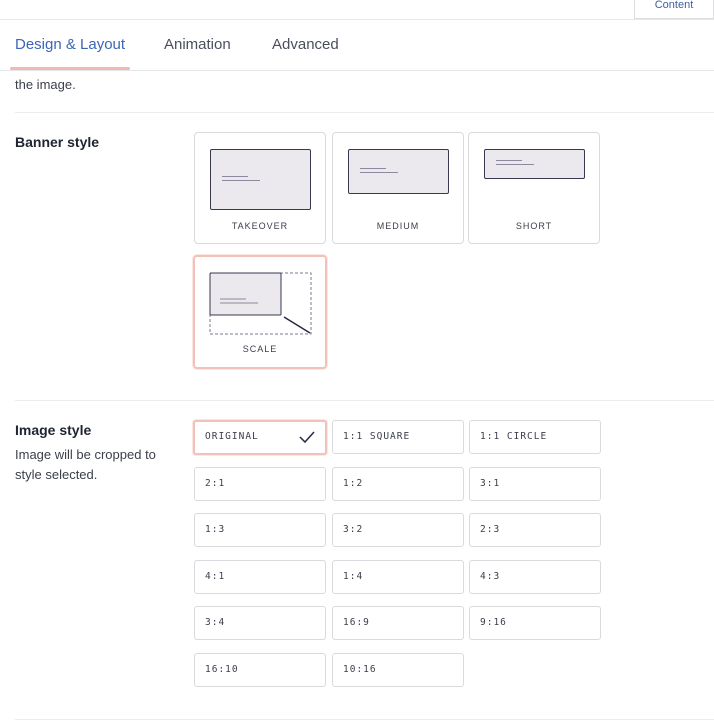 This screenshot has width=714, height=722. What do you see at coordinates (398, 226) in the screenshot?
I see `banner-option-label: MEDIUM` at bounding box center [398, 226].